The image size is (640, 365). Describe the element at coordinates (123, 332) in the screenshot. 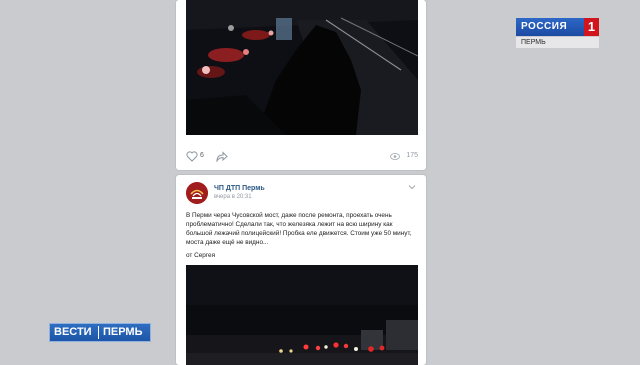

I see `program-city: ПЕРМЬ` at that location.